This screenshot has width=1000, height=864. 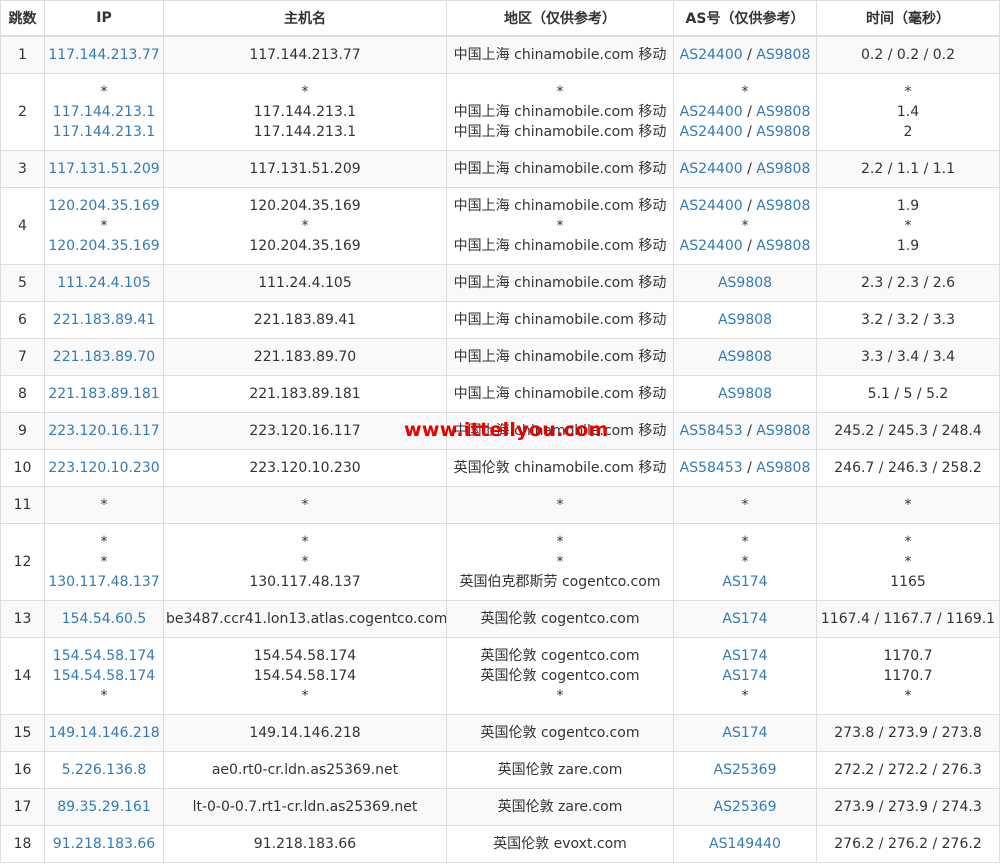 I want to click on latency-text: 1.9, so click(x=908, y=205).